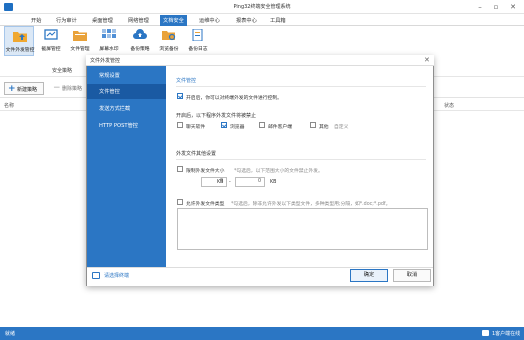  What do you see at coordinates (126, 91) in the screenshot?
I see `nav-file-control: 文件管控` at bounding box center [126, 91].